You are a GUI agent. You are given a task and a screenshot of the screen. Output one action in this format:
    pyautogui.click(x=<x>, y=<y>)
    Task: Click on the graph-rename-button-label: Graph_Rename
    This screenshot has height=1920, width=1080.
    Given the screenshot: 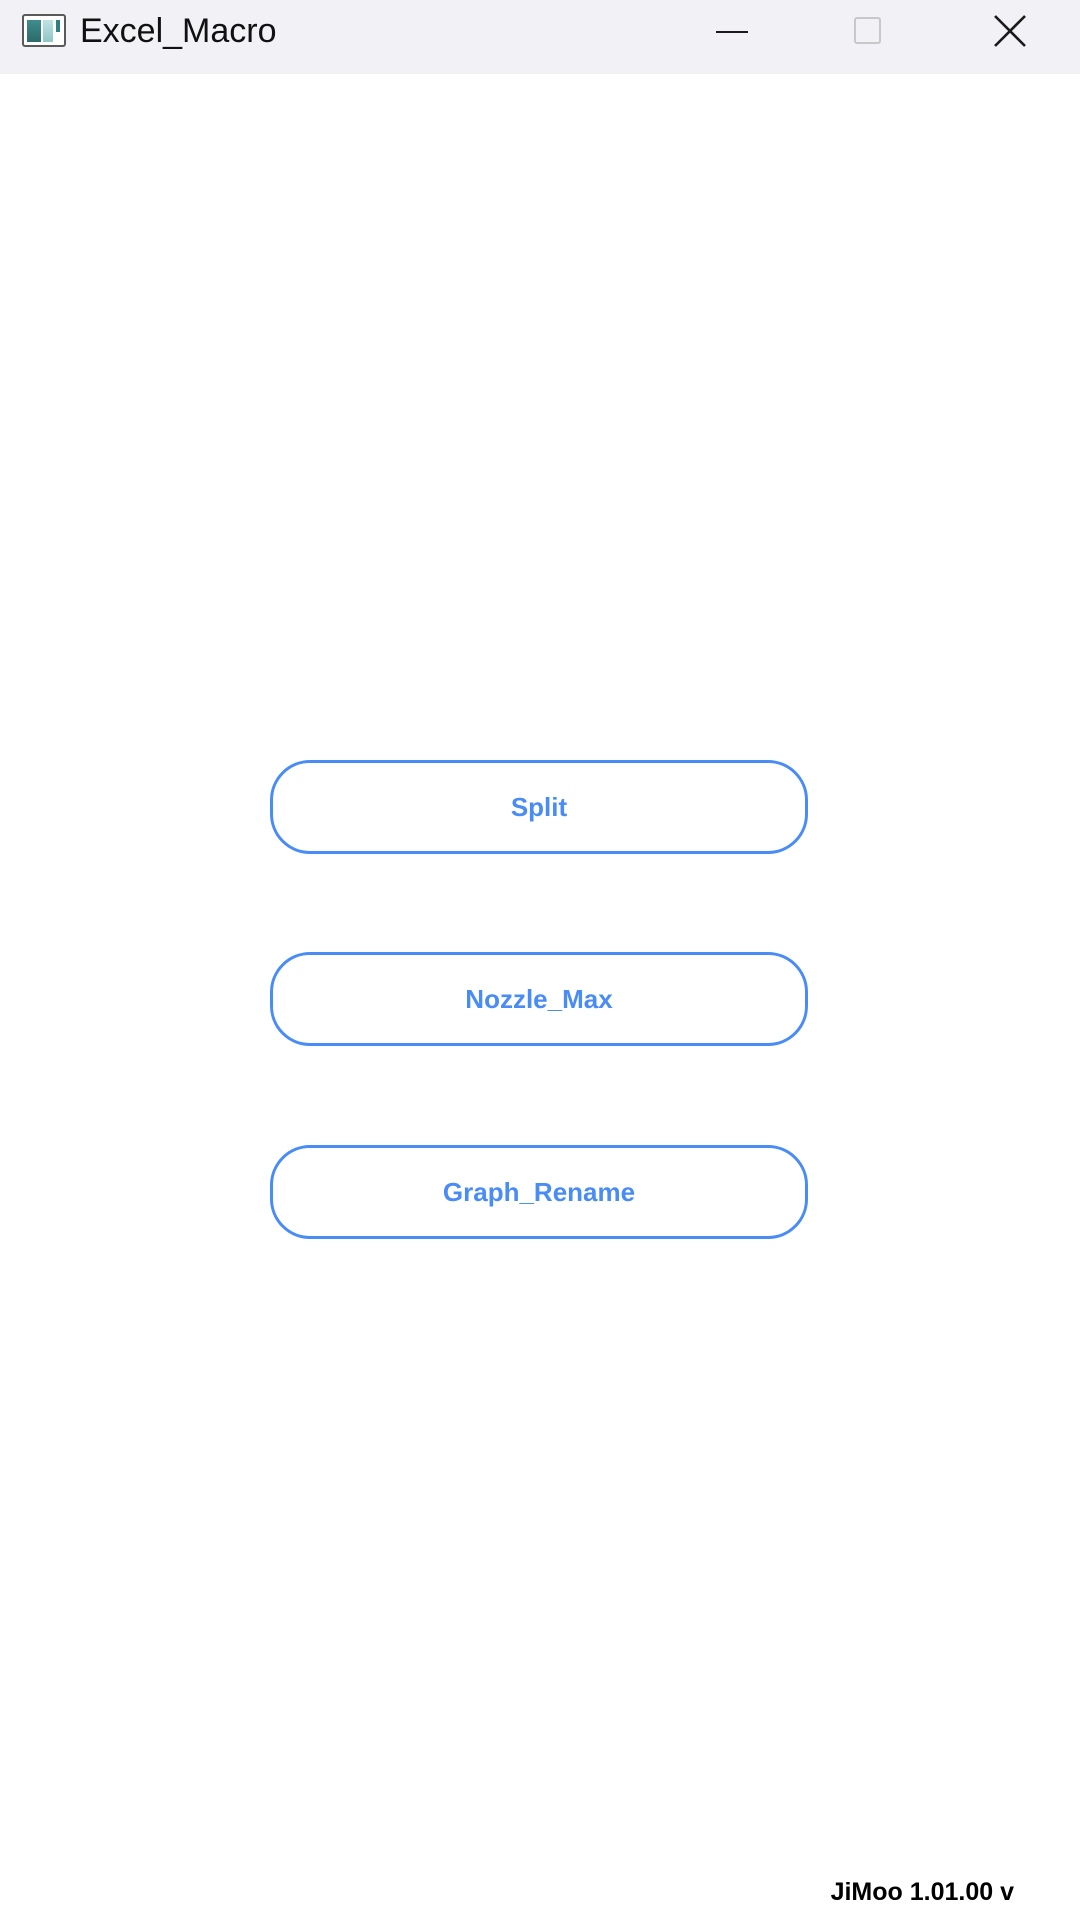 What is the action you would take?
    pyautogui.click(x=539, y=1191)
    